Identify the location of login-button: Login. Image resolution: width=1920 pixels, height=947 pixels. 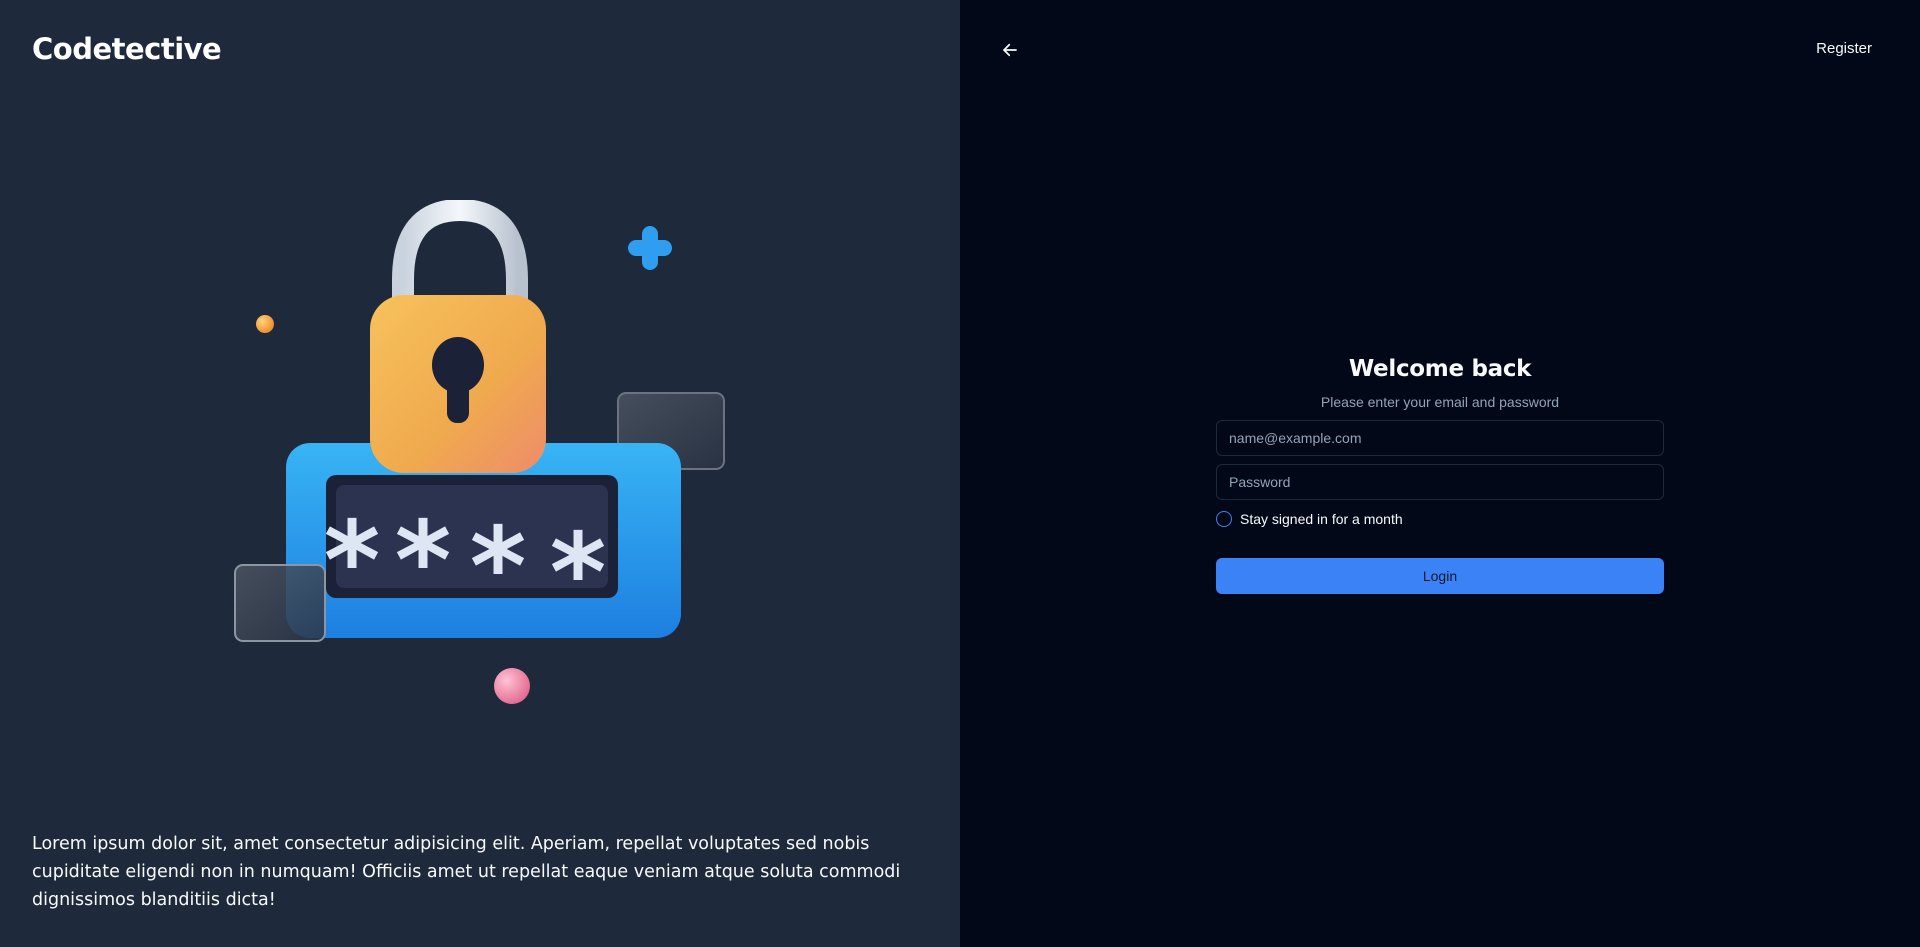
(1440, 576).